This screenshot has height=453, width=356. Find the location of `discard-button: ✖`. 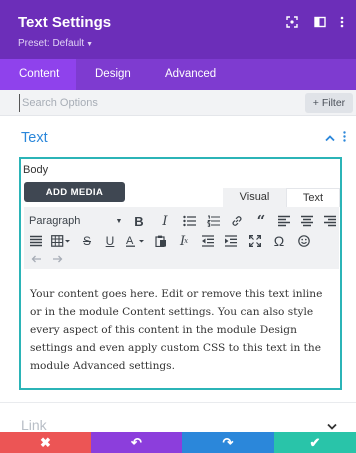

discard-button: ✖ is located at coordinates (45, 442).